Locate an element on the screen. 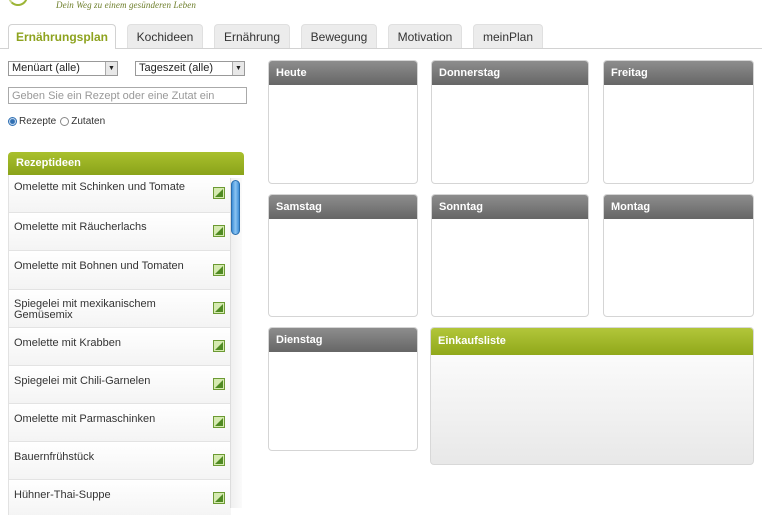  list-item: Omelette mit Schinken und Tomate is located at coordinates (120, 194).